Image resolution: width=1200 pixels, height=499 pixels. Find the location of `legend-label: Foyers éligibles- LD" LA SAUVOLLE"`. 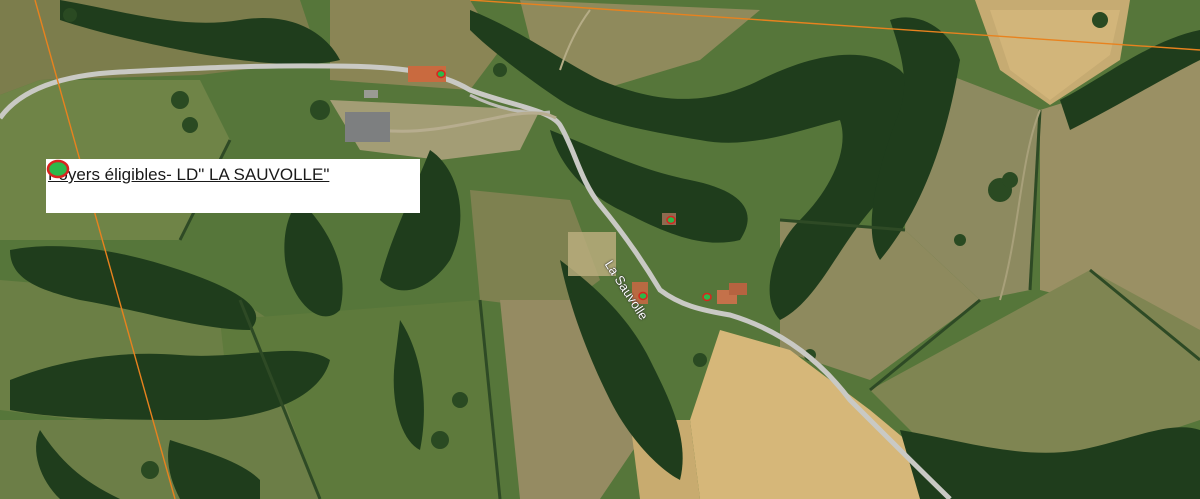

legend-label: Foyers éligibles- LD" LA SAUVOLLE" is located at coordinates (189, 174).